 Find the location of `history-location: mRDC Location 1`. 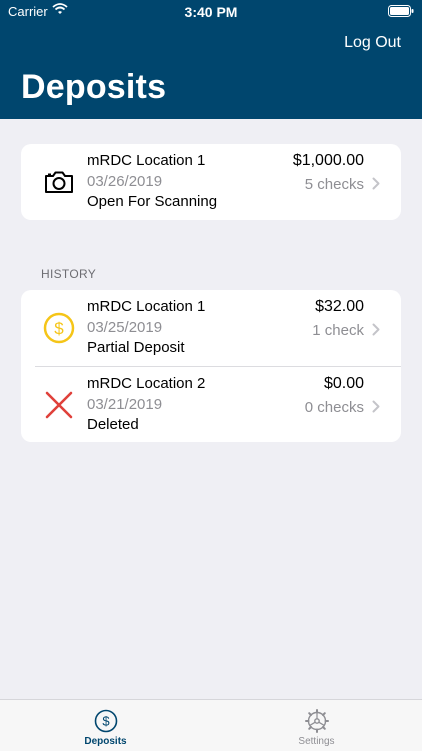

history-location: mRDC Location 1 is located at coordinates (146, 306).